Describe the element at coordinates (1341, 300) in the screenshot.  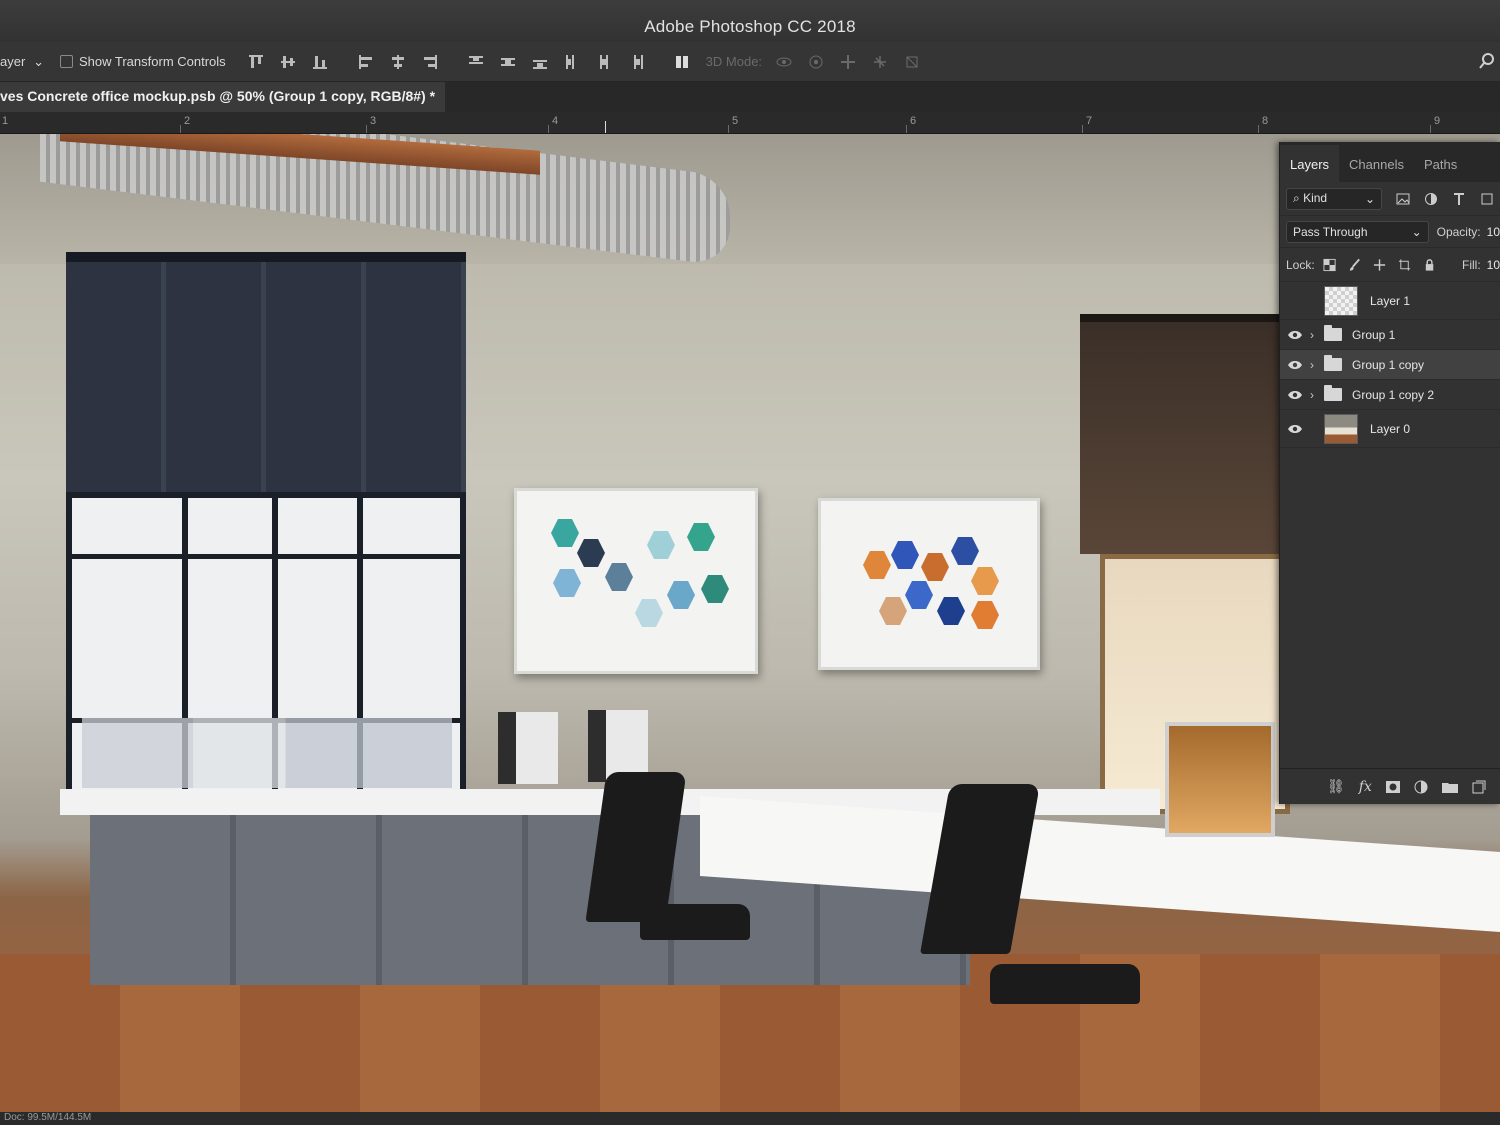
I see `layer-thumbnail` at that location.